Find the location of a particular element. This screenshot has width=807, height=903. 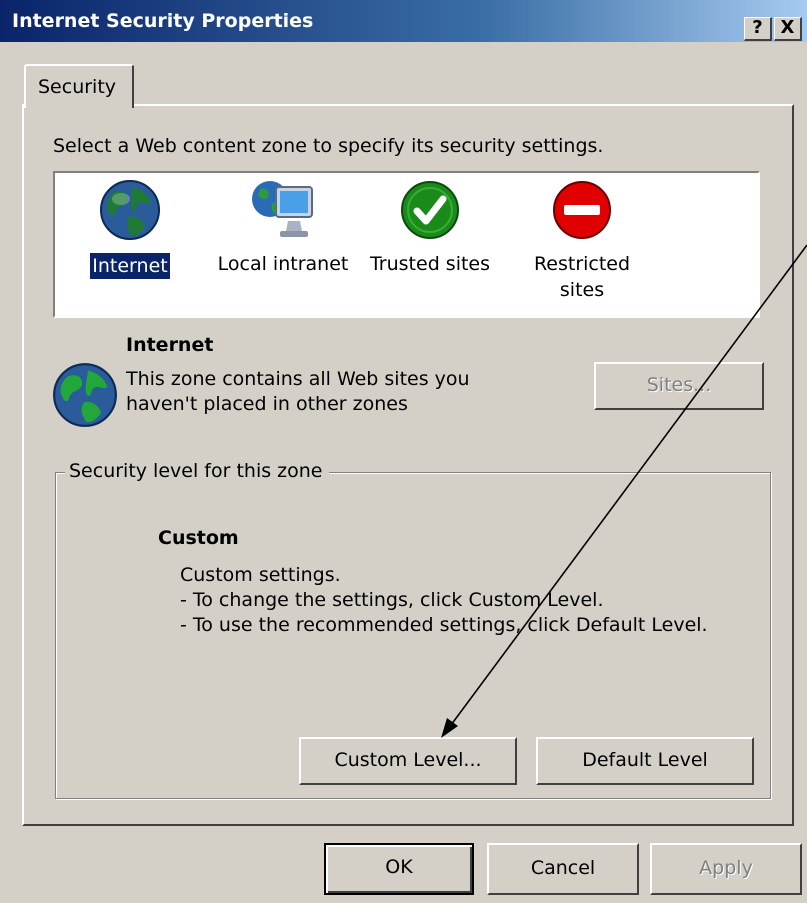

cancel-button-label: Cancel is located at coordinates (563, 868).